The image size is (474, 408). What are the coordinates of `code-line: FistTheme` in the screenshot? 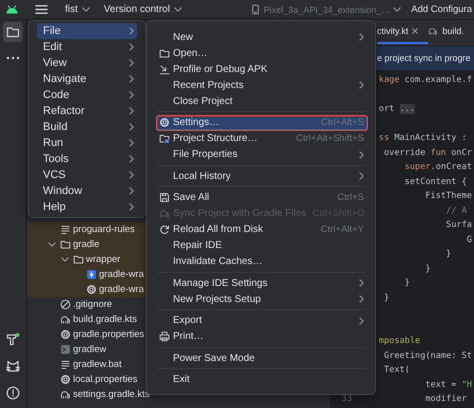 It's located at (448, 196).